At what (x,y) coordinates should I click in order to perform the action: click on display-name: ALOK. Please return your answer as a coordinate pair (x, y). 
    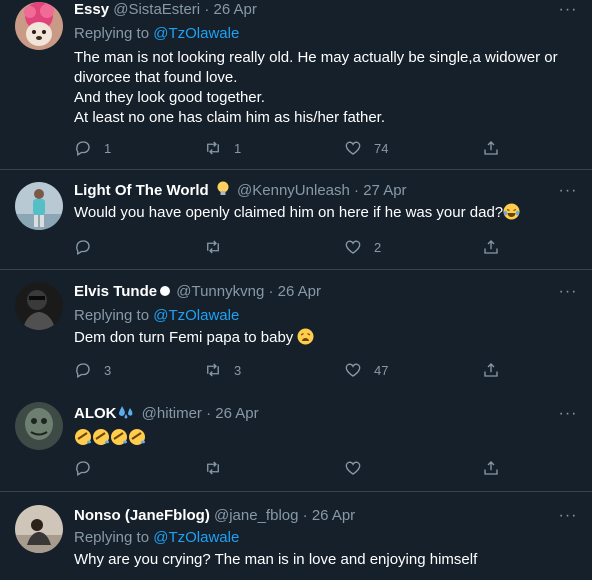
    Looking at the image, I should click on (95, 413).